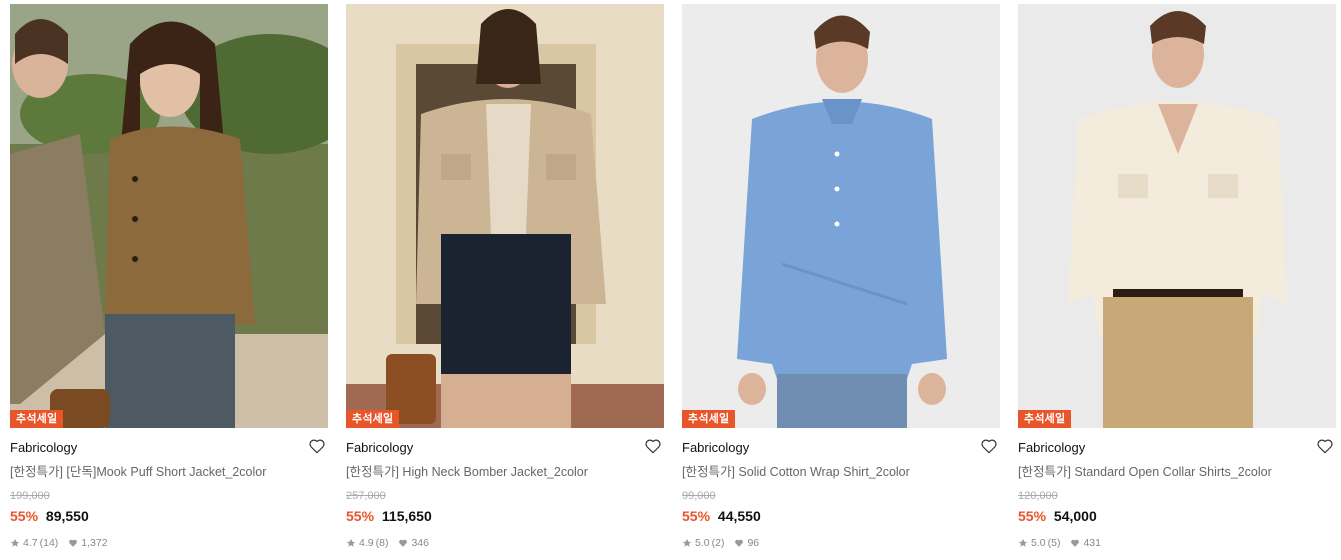  Describe the element at coordinates (30, 543) in the screenshot. I see `rating-value: 4.7` at that location.